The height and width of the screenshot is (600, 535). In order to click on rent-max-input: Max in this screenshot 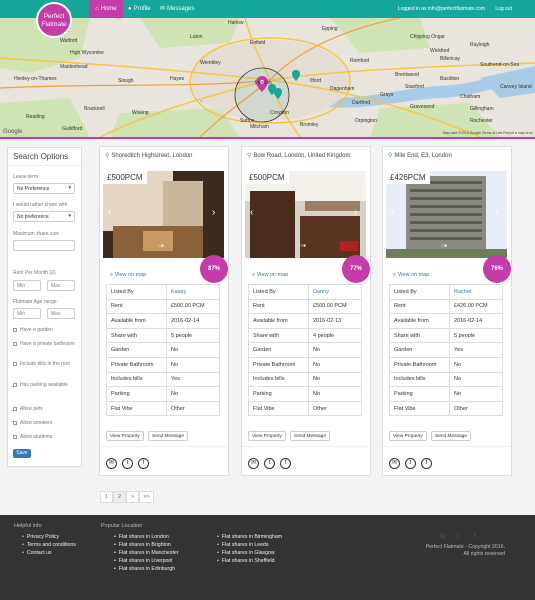, I will do `click(61, 285)`.